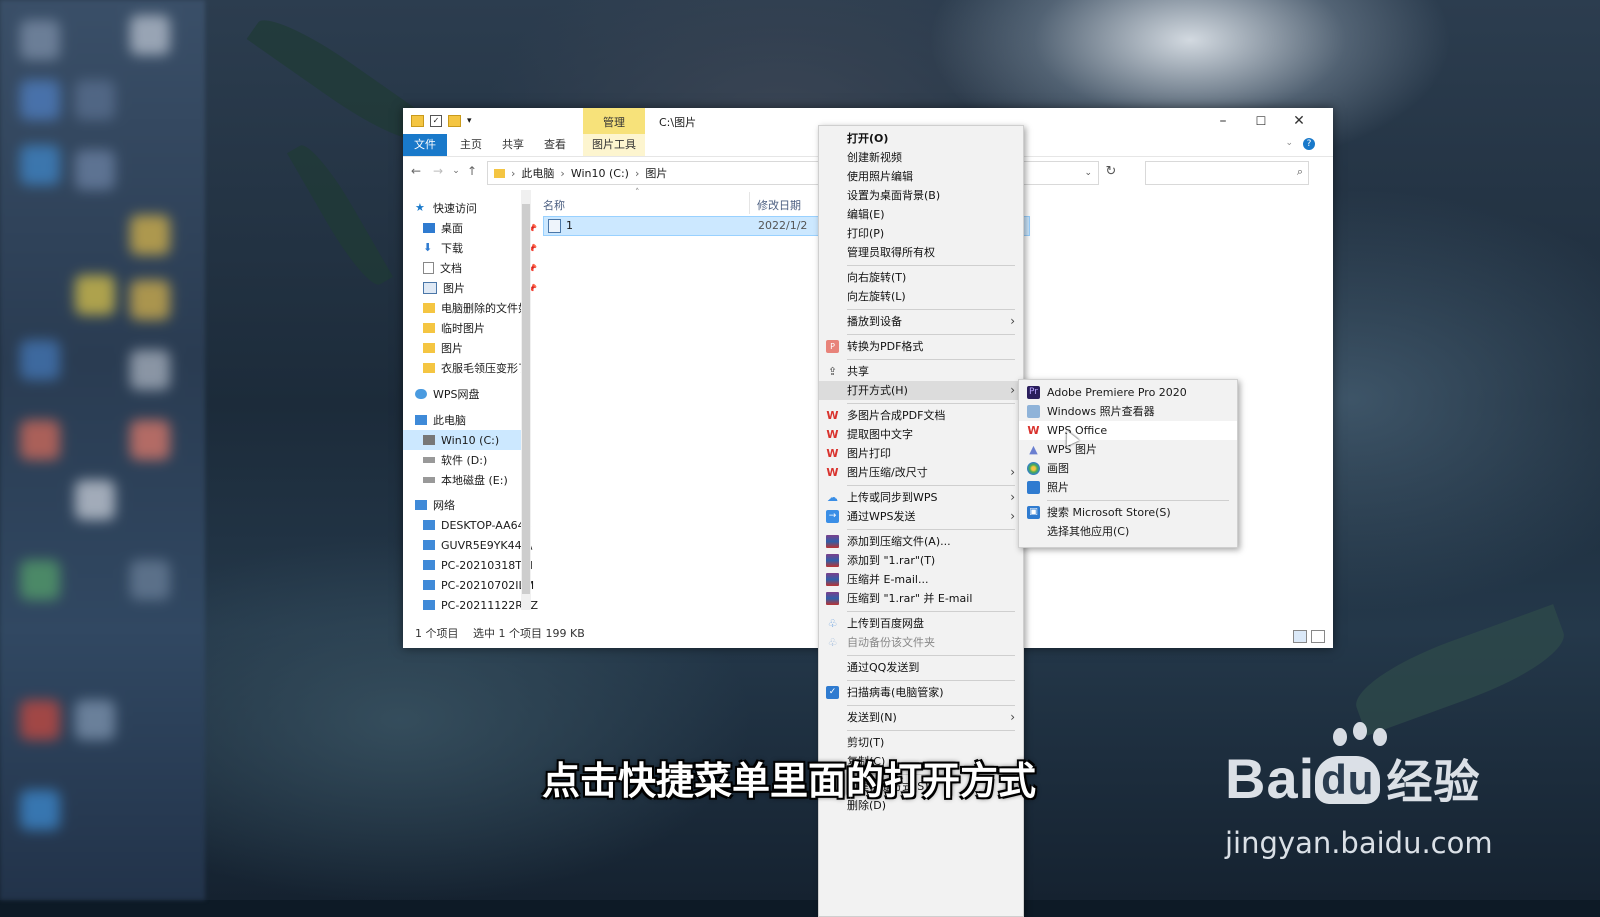 This screenshot has width=1600, height=917. What do you see at coordinates (474, 505) in the screenshot?
I see `nav-network: 网络` at bounding box center [474, 505].